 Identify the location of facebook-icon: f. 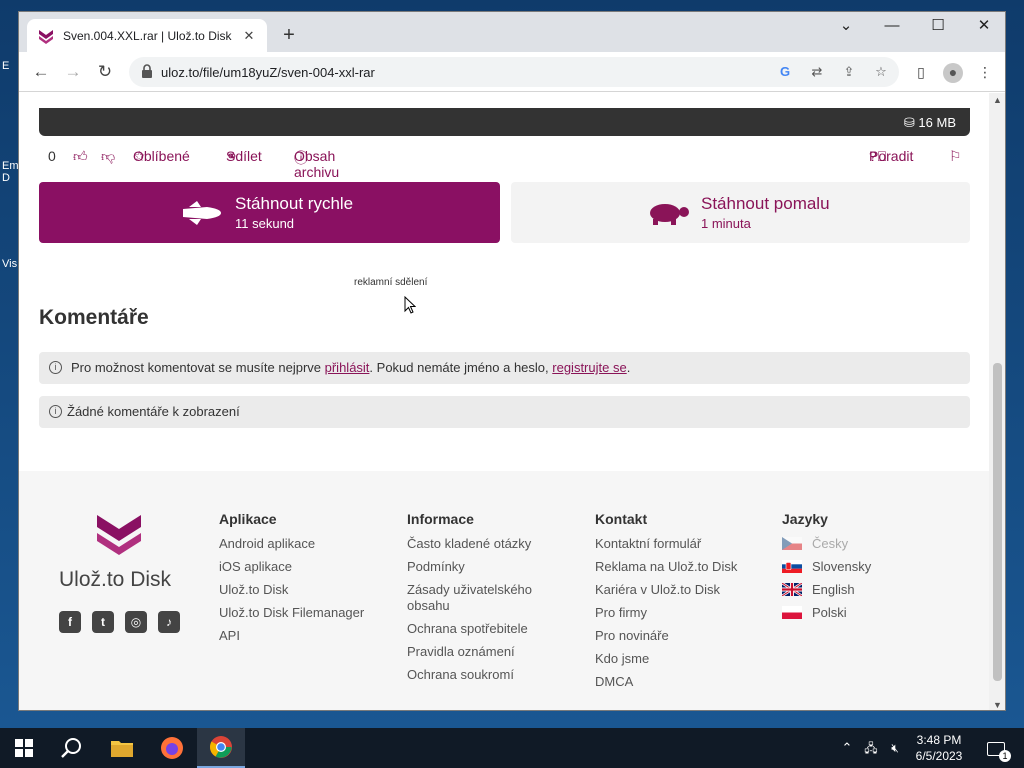
(70, 622).